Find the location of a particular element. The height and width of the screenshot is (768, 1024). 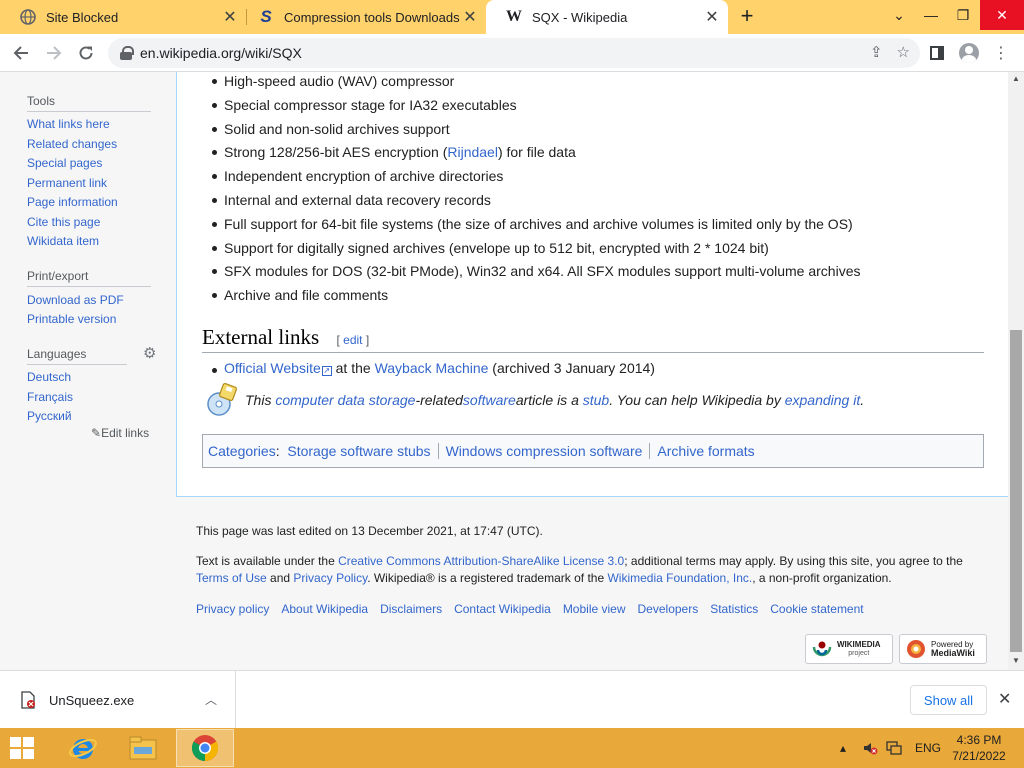

tab-sqx-wikipedia: W SQX - Wikipedia ✕ is located at coordinates (607, 17).